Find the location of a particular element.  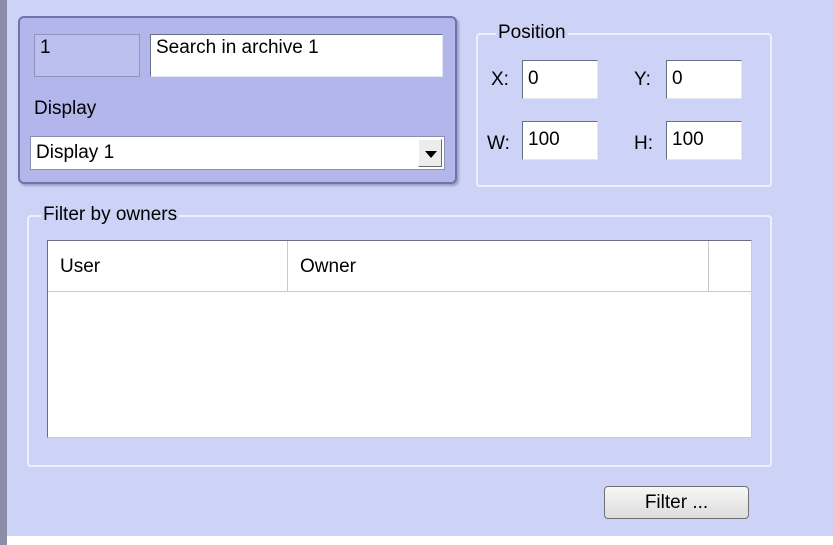

position-groupbox: Position X: 0 Y: 0 W: 100 H: 100 is located at coordinates (624, 104).